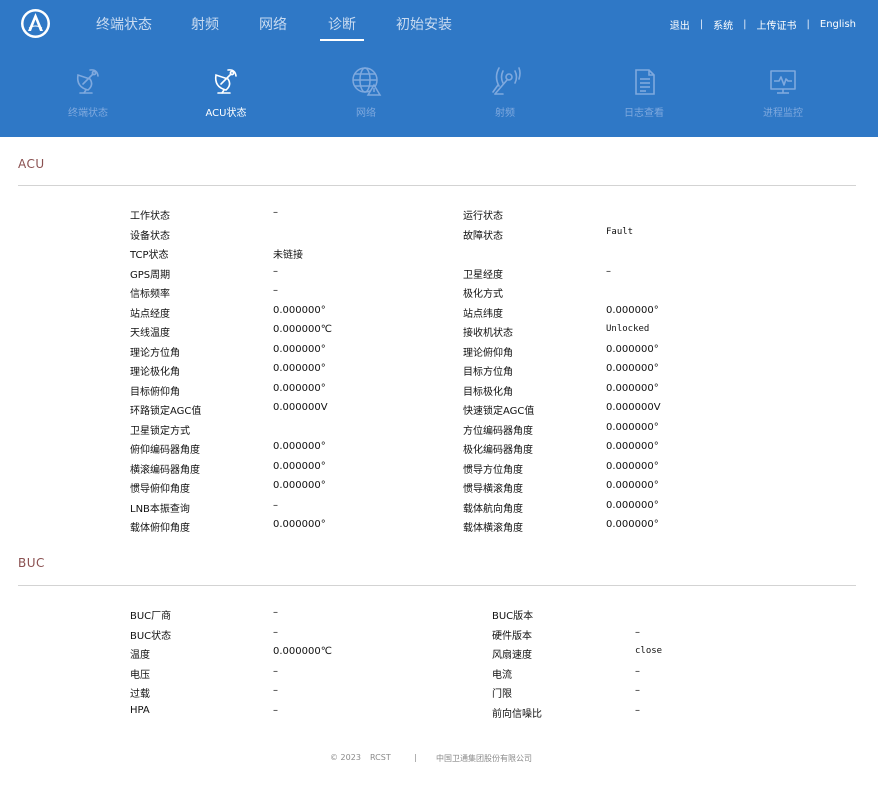  I want to click on field-label: 俯仰编码器角度, so click(165, 450).